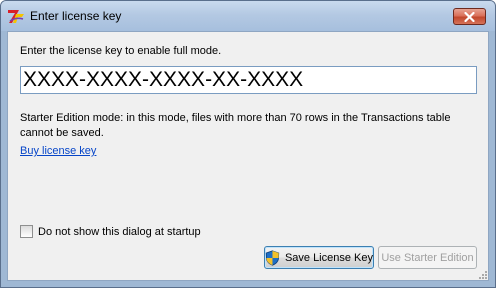 The height and width of the screenshot is (288, 496). What do you see at coordinates (328, 257) in the screenshot?
I see `save-license-key-label: Save License Key` at bounding box center [328, 257].